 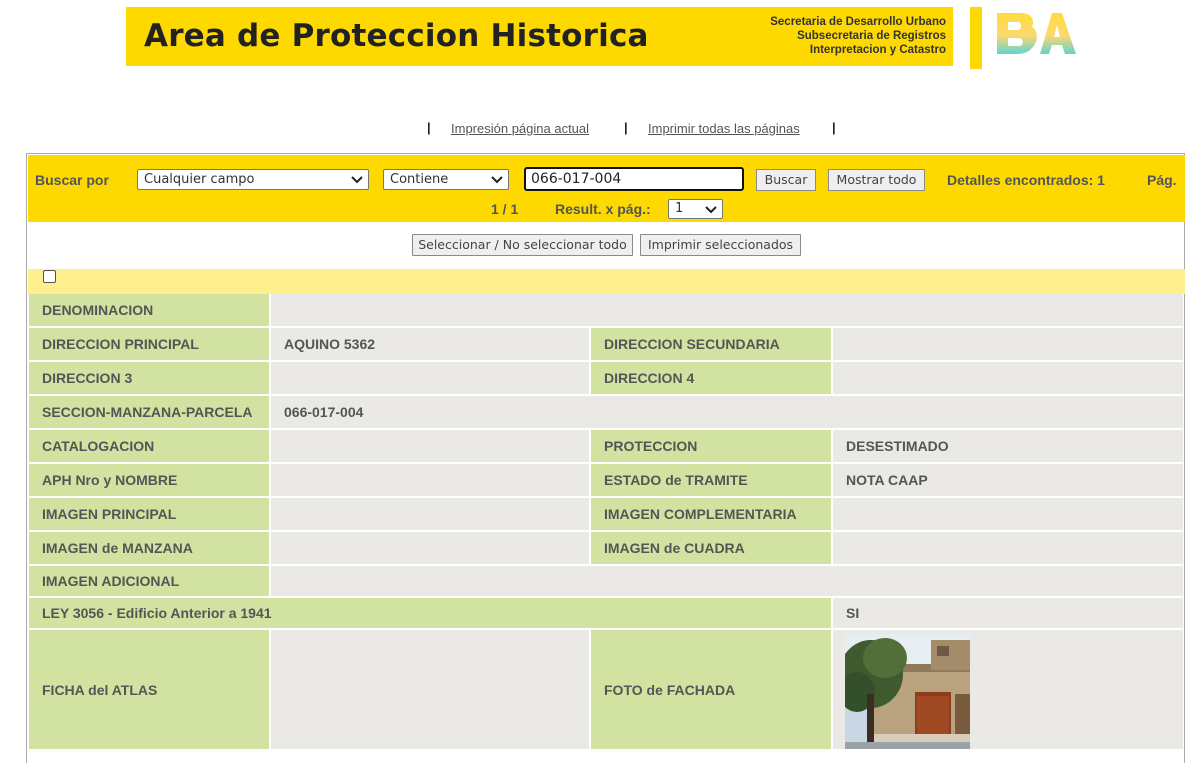 What do you see at coordinates (1008, 480) in the screenshot?
I see `value-estado-tramite: NOTA CAAP` at bounding box center [1008, 480].